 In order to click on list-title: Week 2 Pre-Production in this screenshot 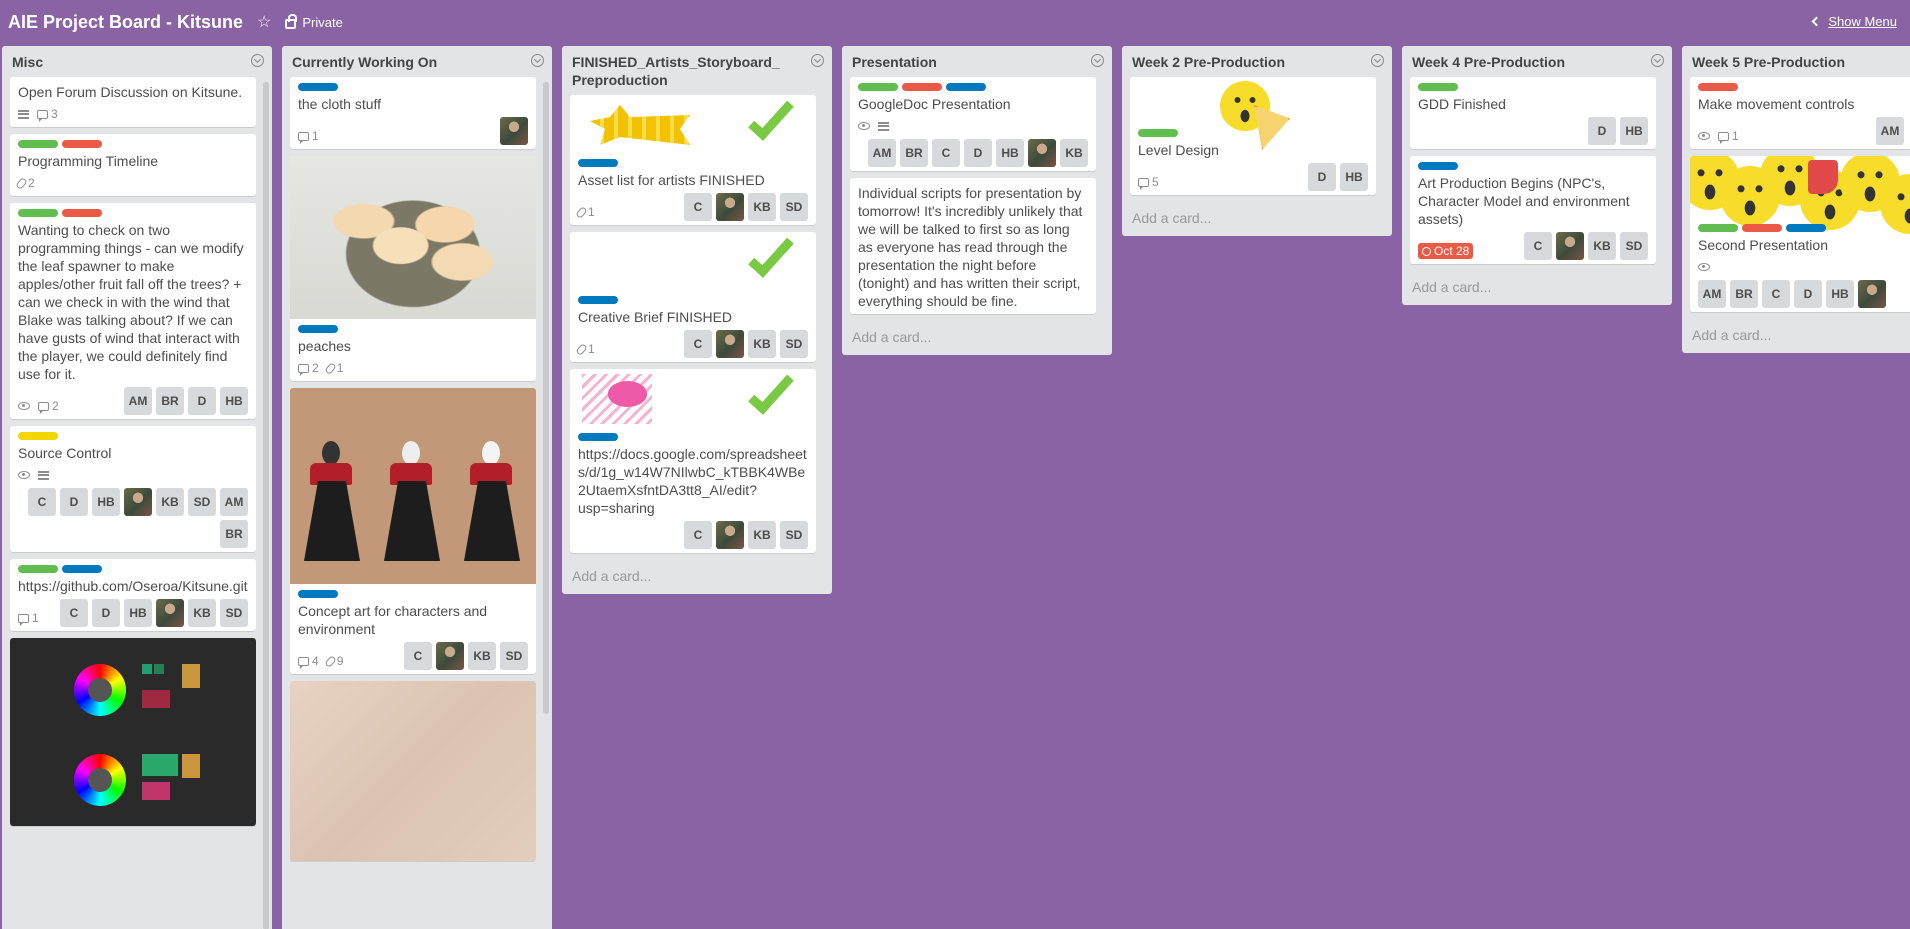, I will do `click(1247, 62)`.